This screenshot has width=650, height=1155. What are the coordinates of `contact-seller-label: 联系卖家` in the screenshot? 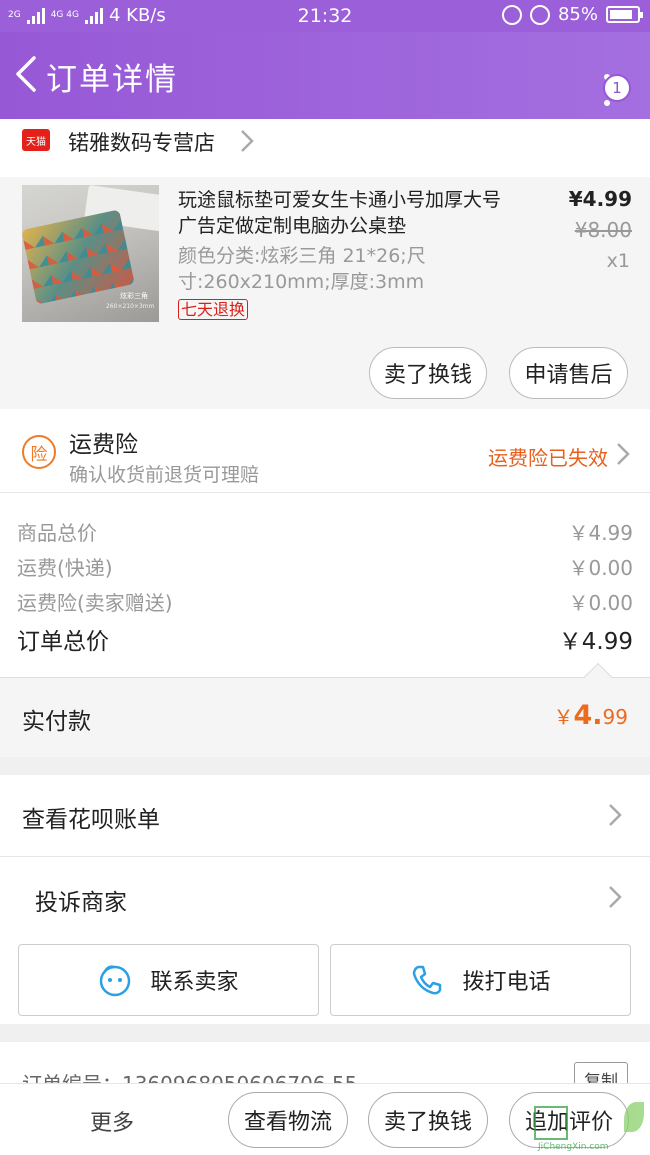 It's located at (194, 982).